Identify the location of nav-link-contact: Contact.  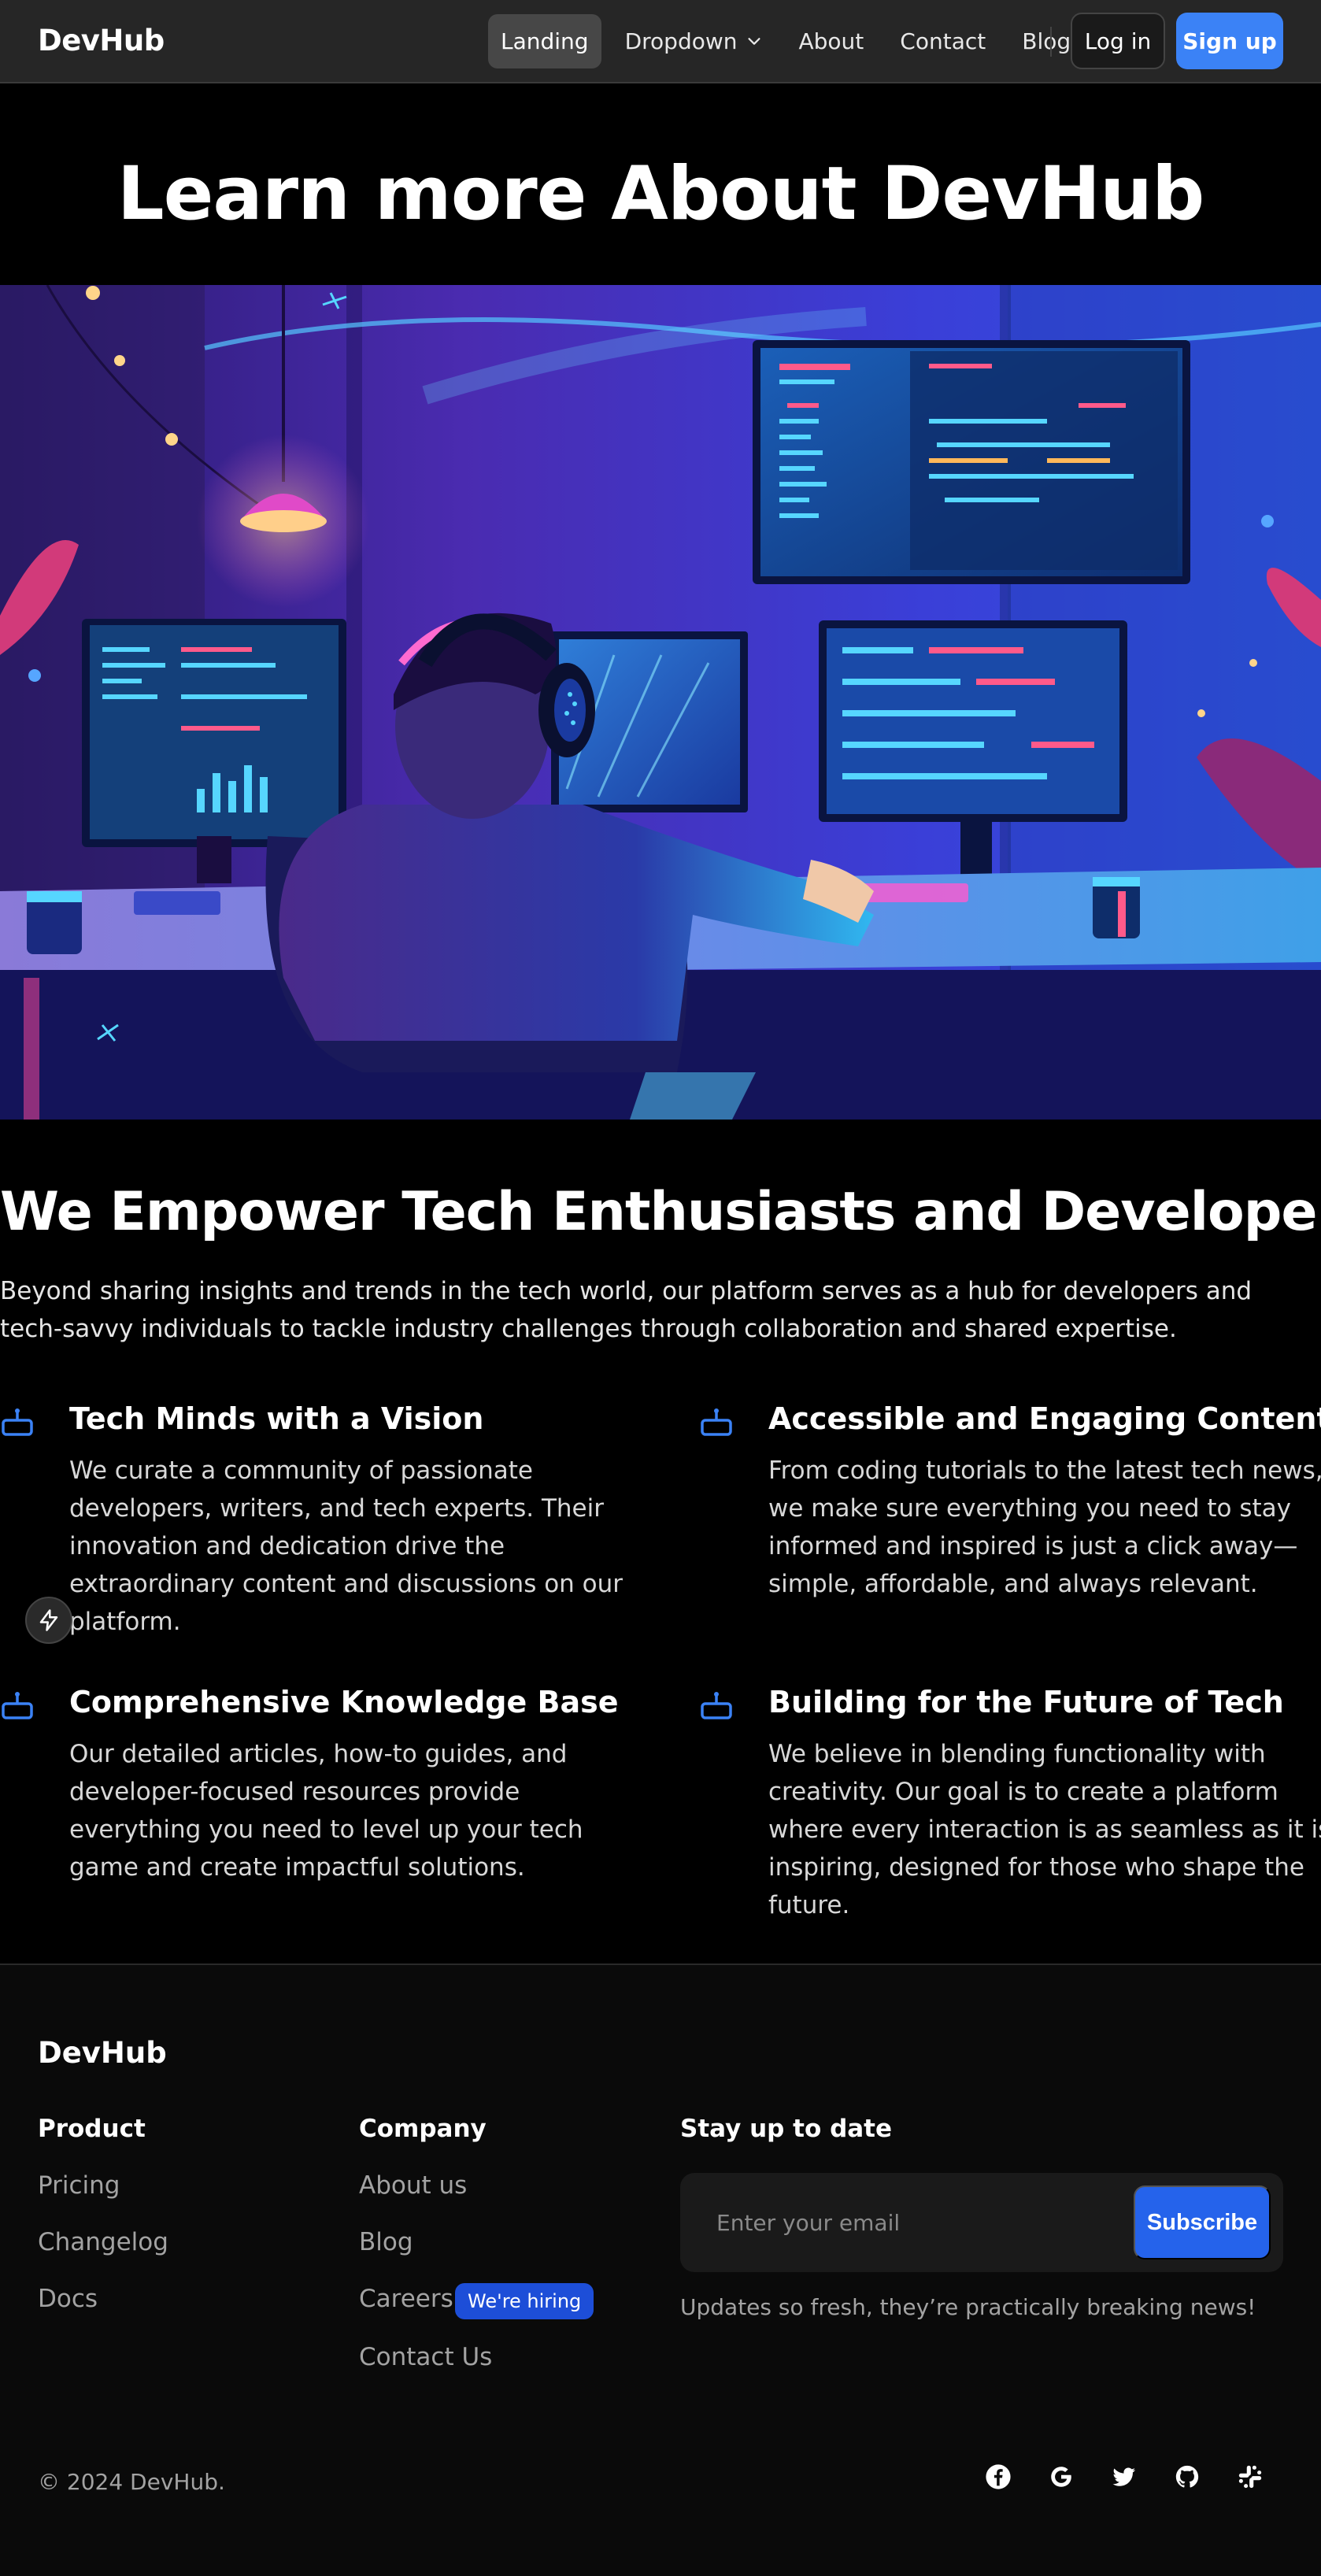
(942, 41).